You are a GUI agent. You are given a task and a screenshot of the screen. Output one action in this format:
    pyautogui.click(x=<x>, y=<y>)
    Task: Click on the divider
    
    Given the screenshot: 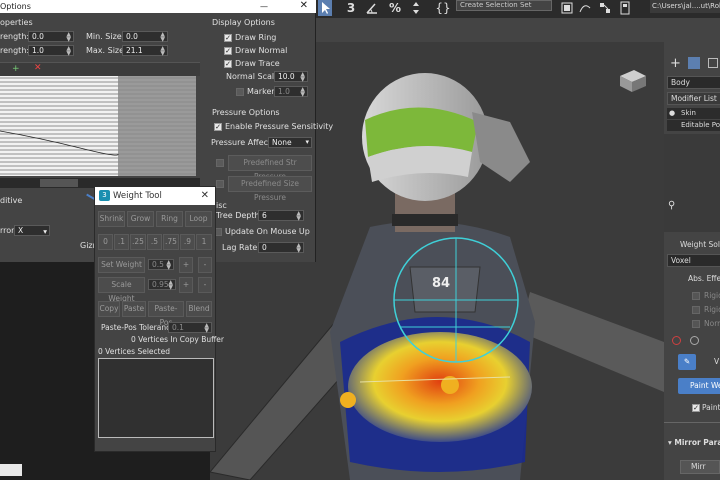 What is the action you would take?
    pyautogui.click(x=692, y=422)
    